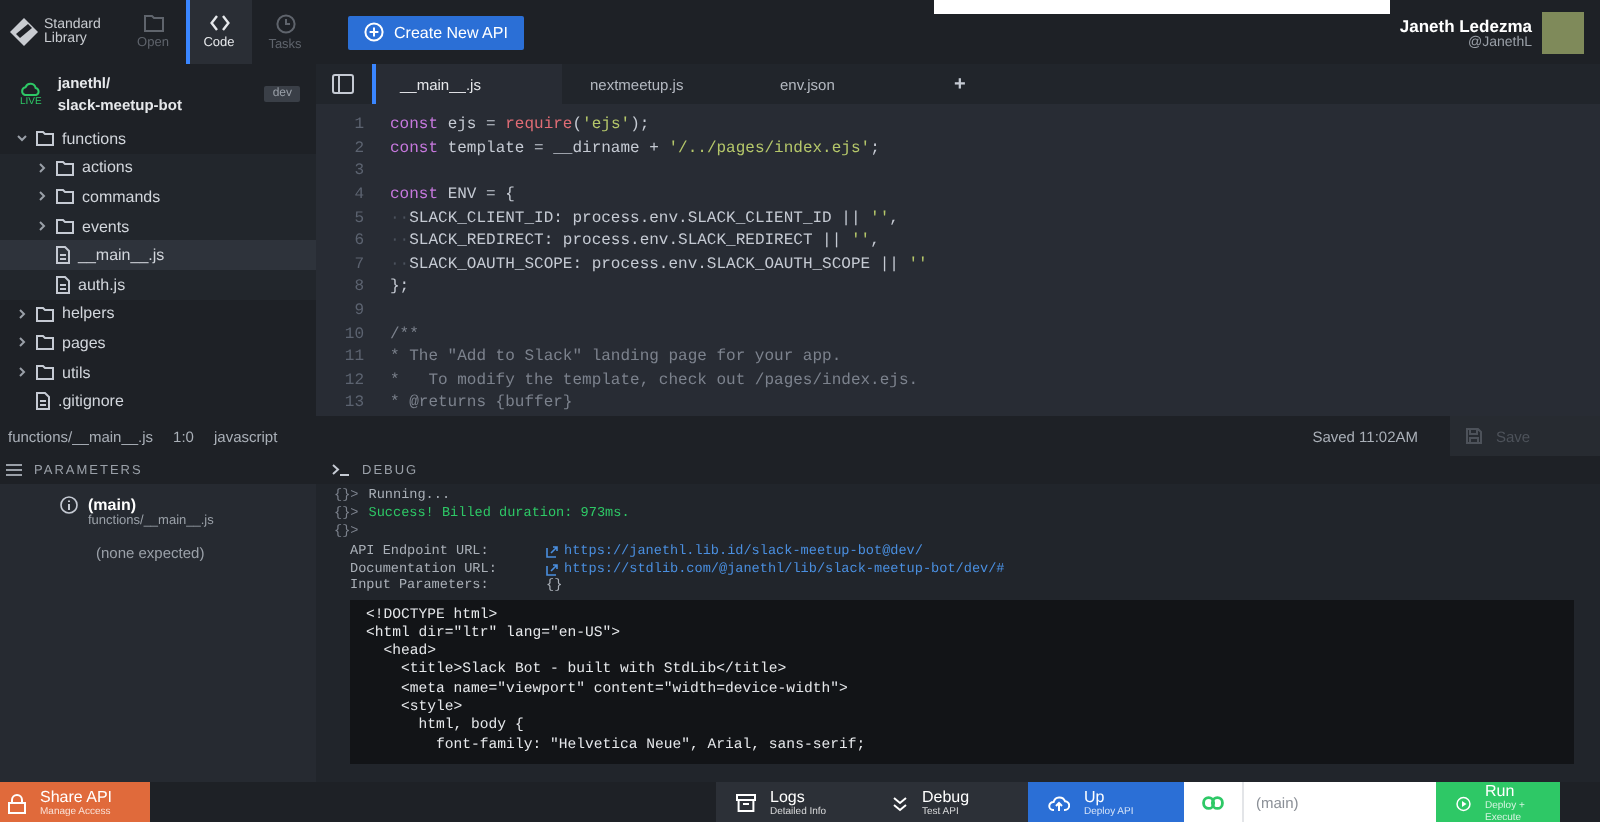 This screenshot has height=822, width=1600. Describe the element at coordinates (1563, 32) in the screenshot. I see `avatar-photo-placeholder` at that location.